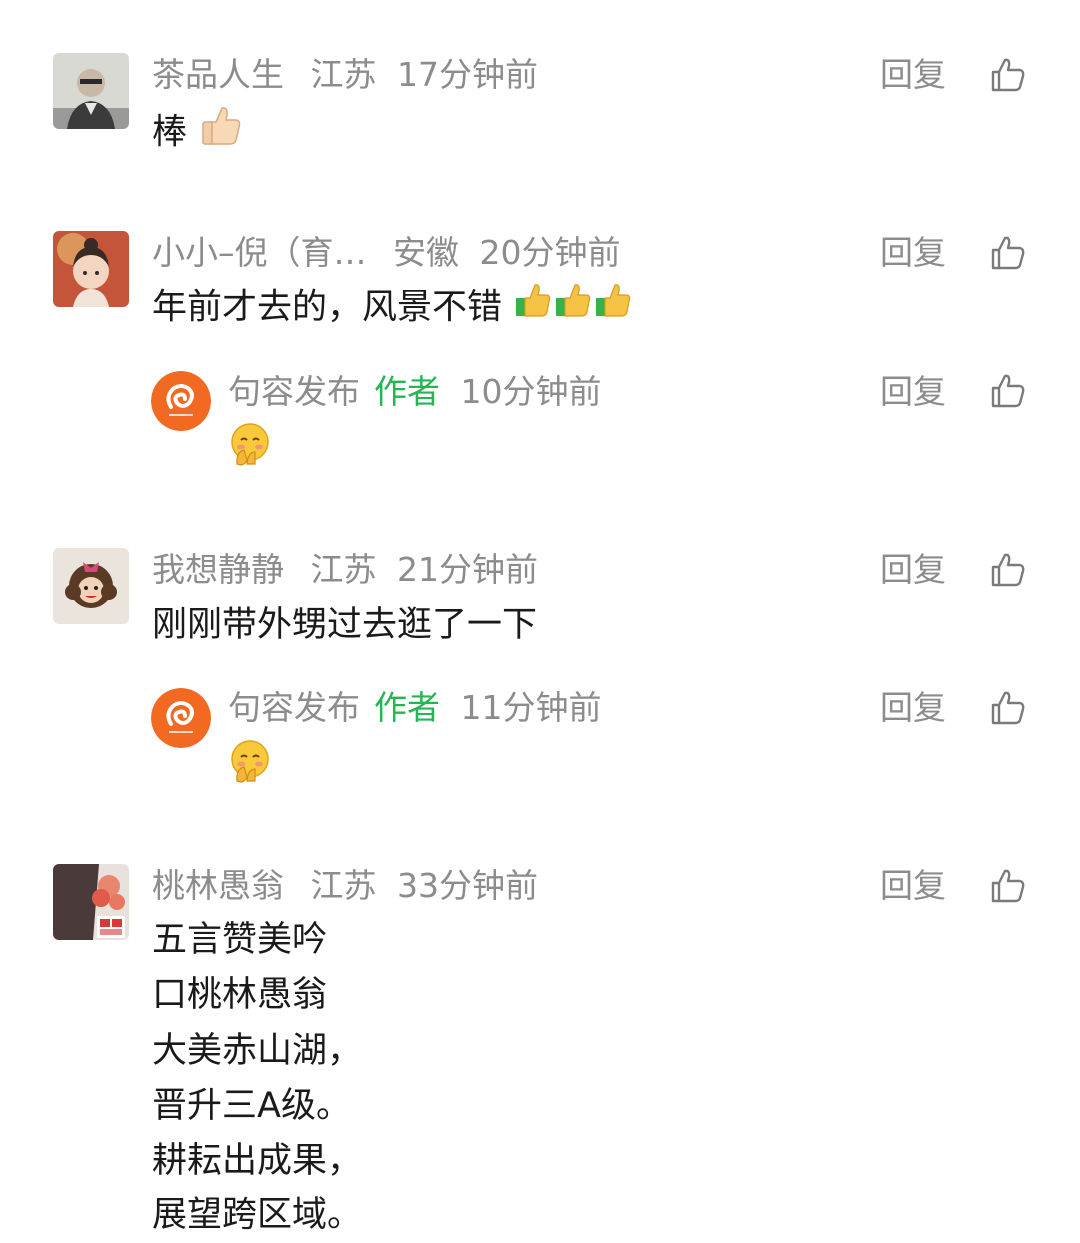  I want to click on comment-time: 17分钟前, so click(467, 74).